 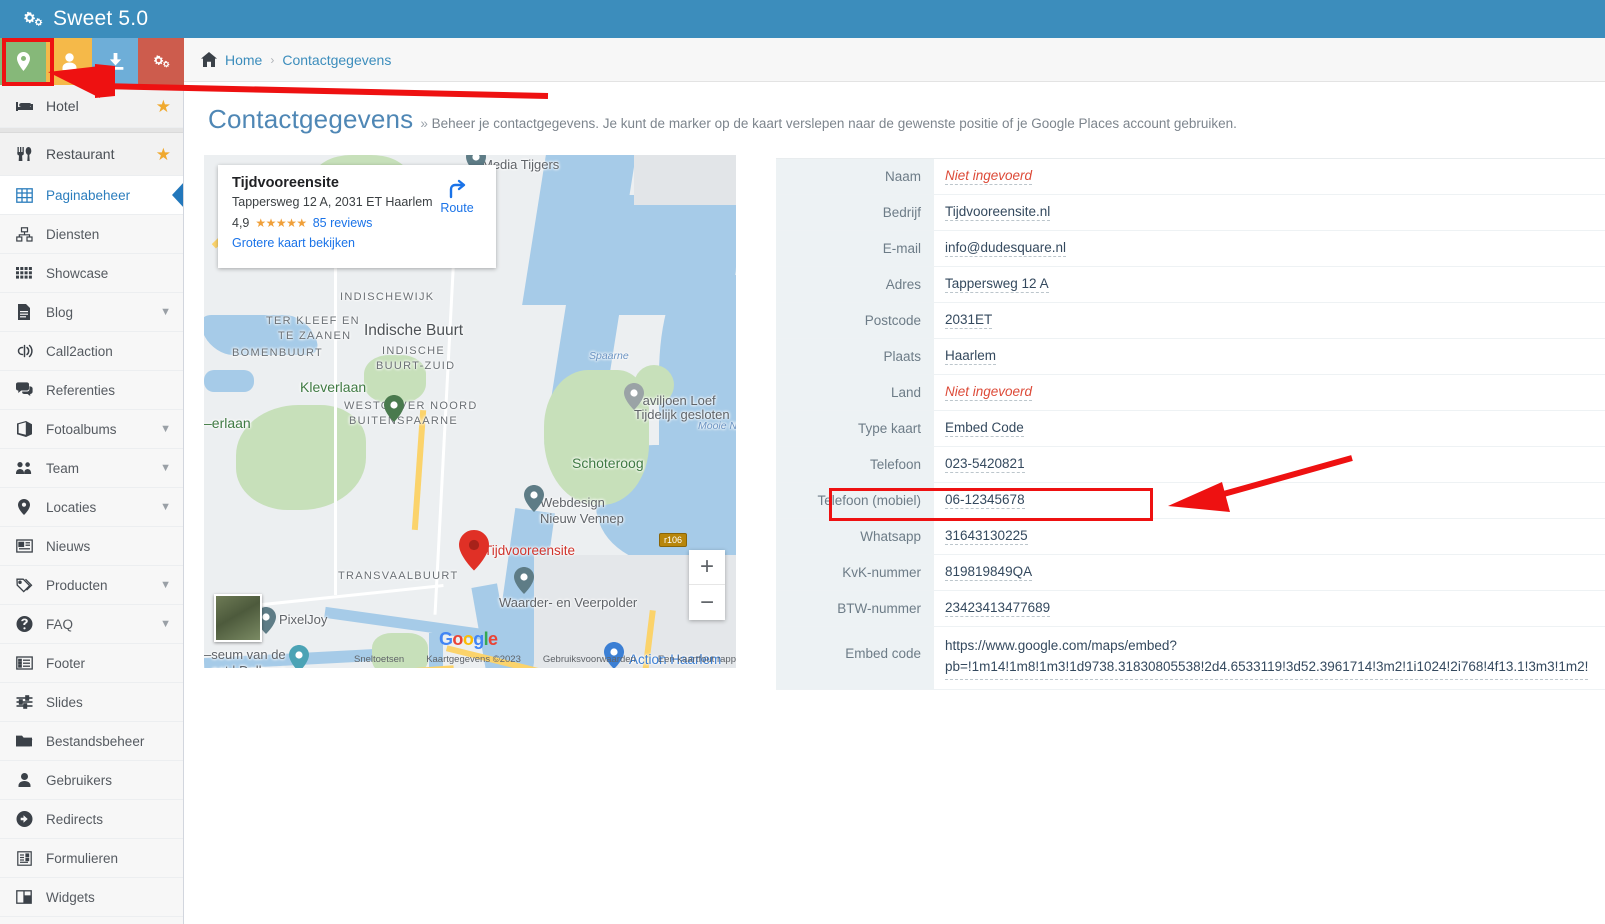 What do you see at coordinates (589, 659) in the screenshot?
I see `map-attribution-link: Gebruiksvoorwaarden` at bounding box center [589, 659].